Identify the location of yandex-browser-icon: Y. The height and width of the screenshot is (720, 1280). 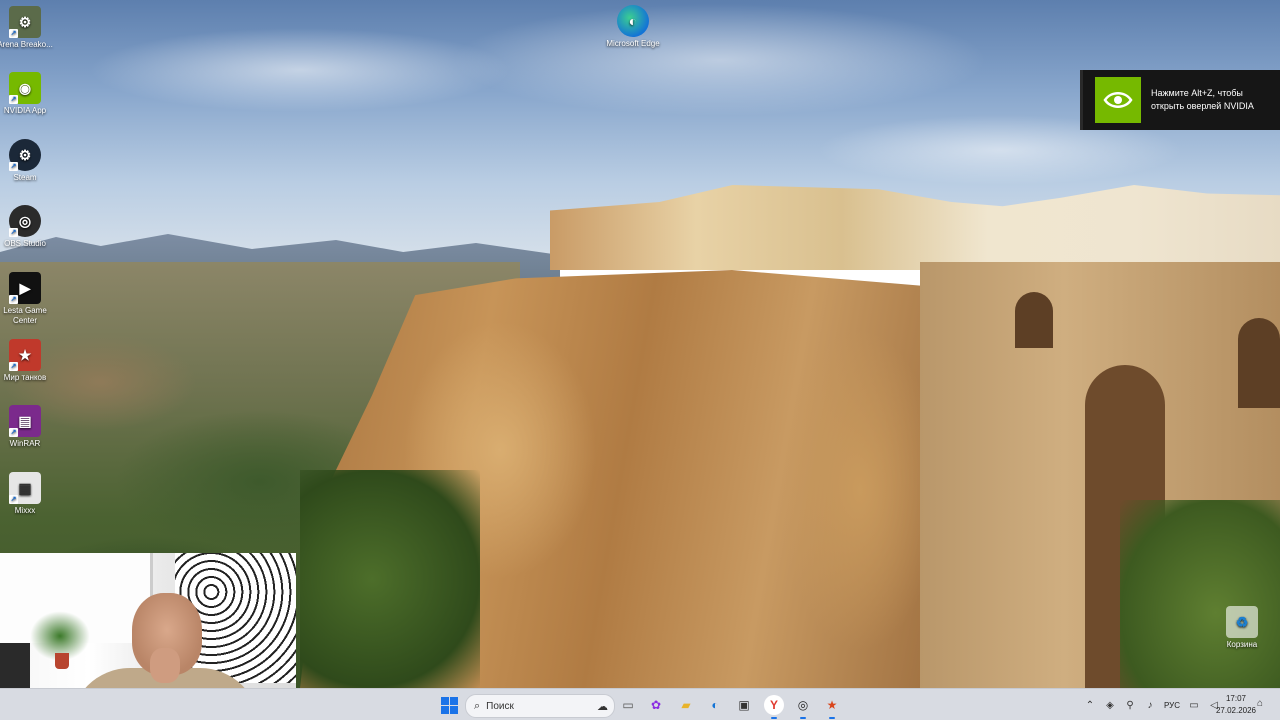
(773, 705).